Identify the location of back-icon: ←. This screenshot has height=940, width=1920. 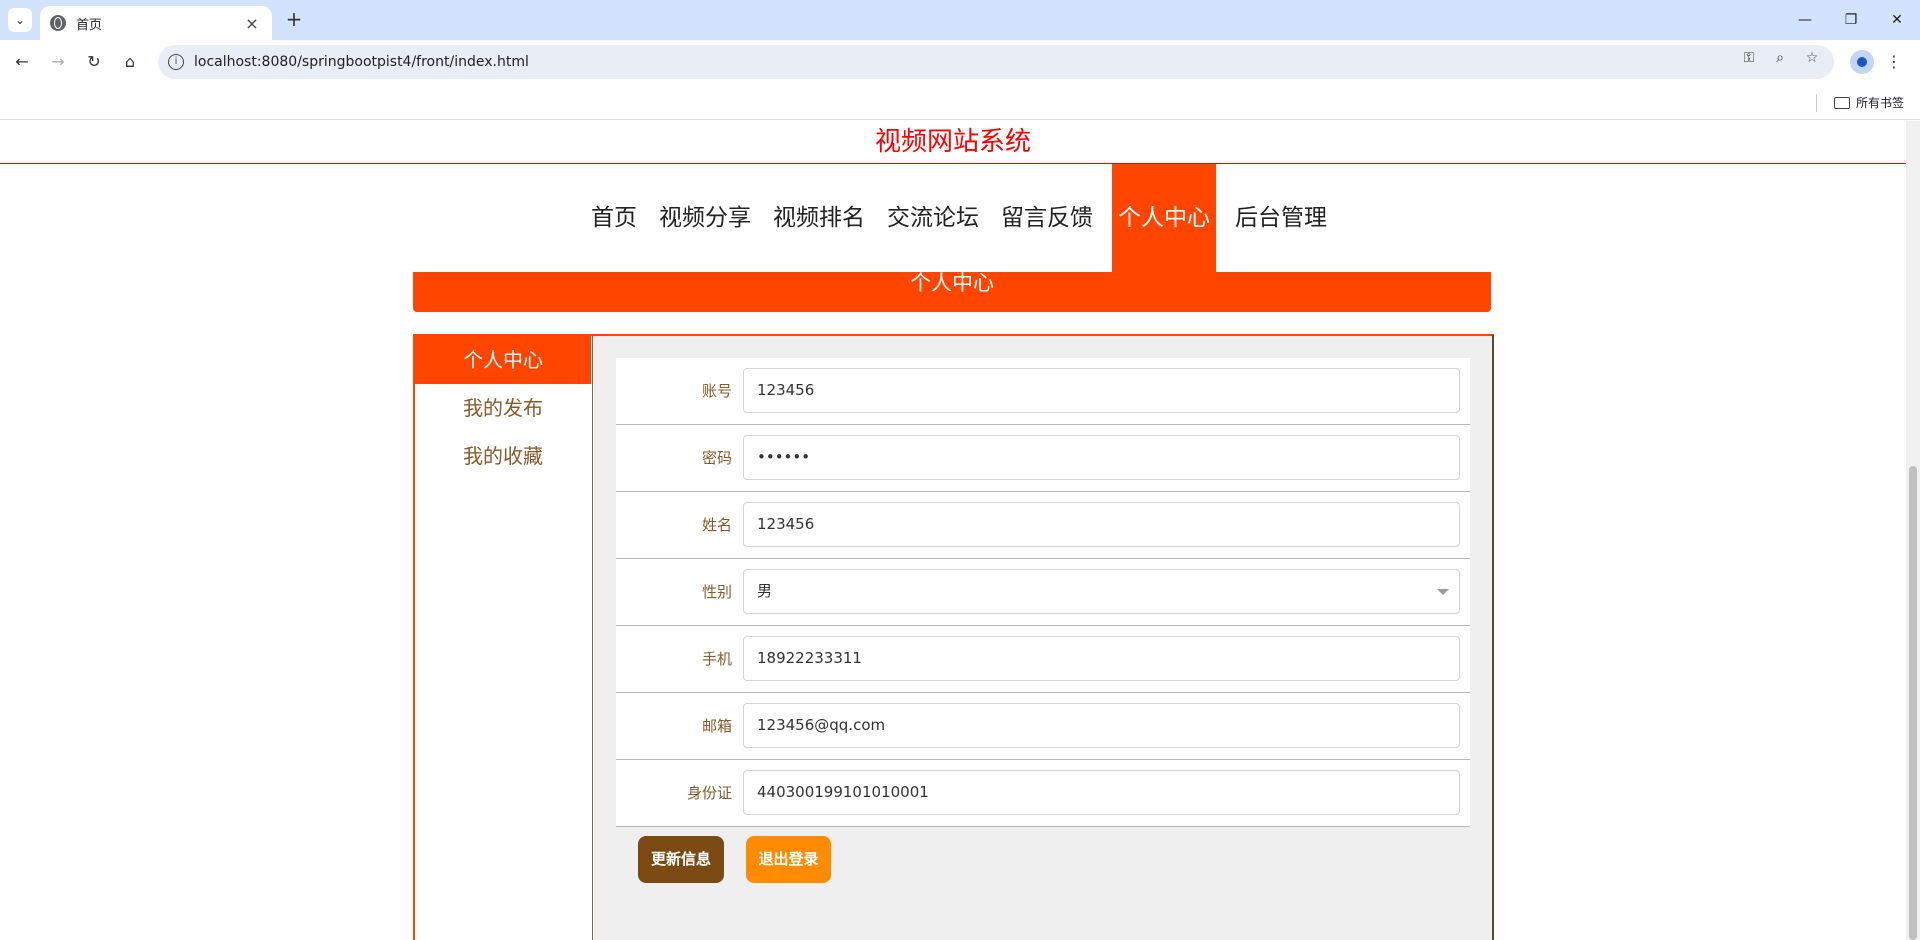
(22, 62).